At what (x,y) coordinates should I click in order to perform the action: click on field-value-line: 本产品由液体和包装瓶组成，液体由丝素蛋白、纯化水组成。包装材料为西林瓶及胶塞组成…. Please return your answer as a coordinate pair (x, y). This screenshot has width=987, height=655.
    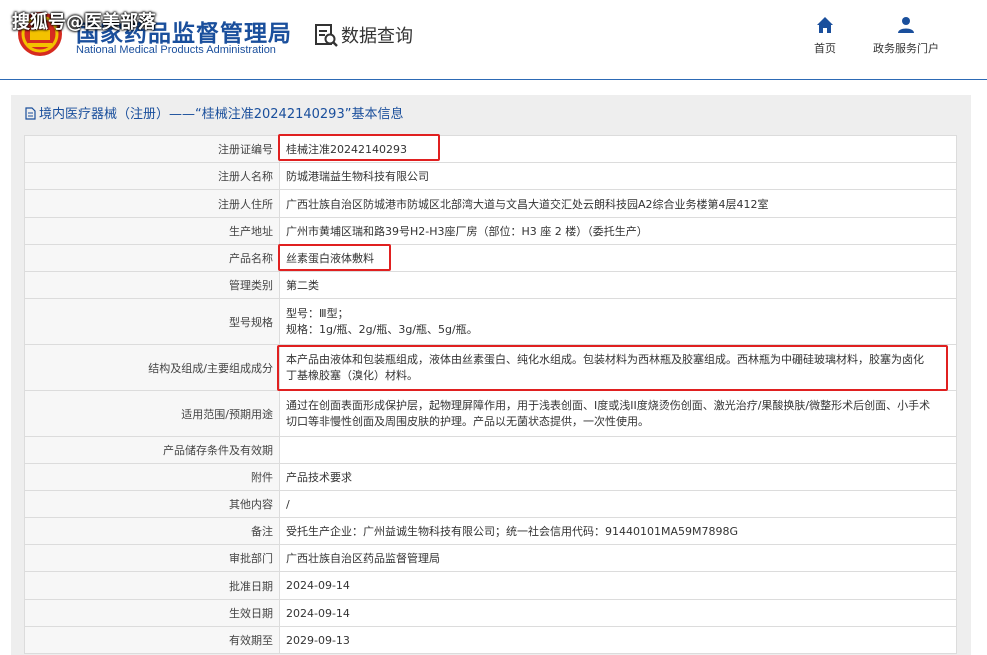
    Looking at the image, I should click on (605, 359).